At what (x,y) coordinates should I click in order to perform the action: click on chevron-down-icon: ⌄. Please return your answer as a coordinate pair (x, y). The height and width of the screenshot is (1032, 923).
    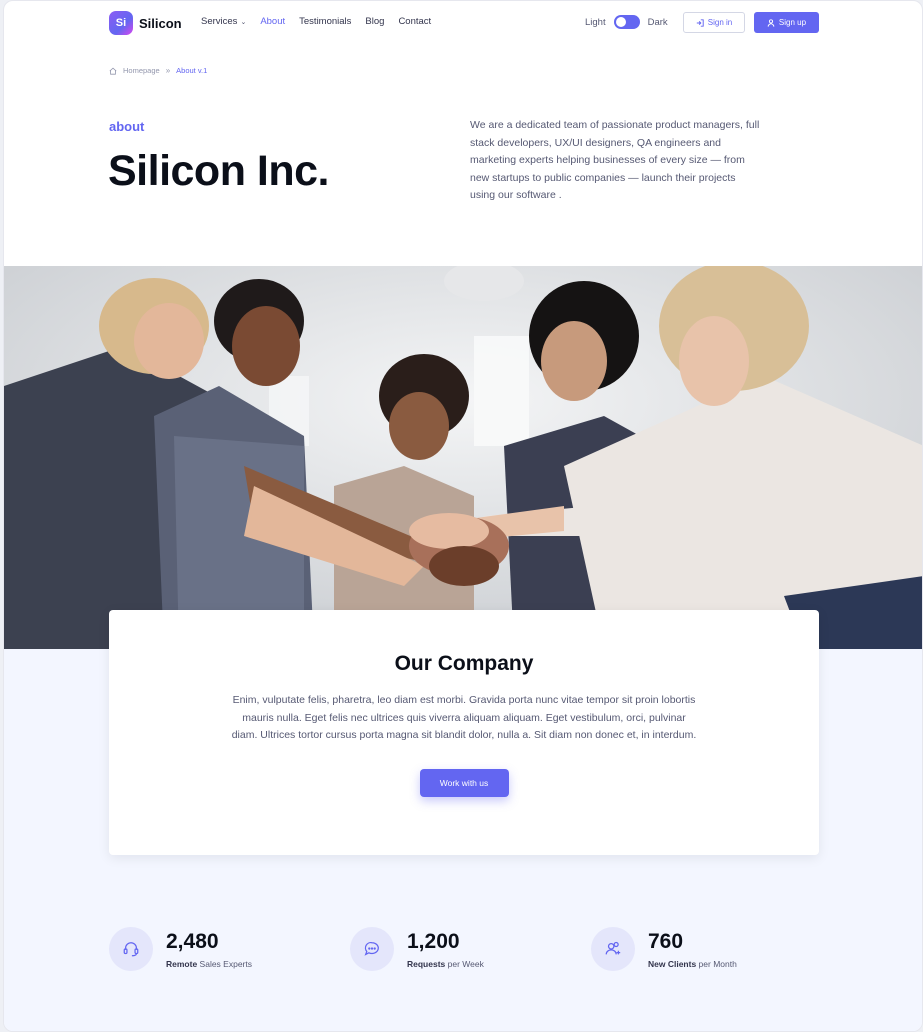
    Looking at the image, I should click on (243, 22).